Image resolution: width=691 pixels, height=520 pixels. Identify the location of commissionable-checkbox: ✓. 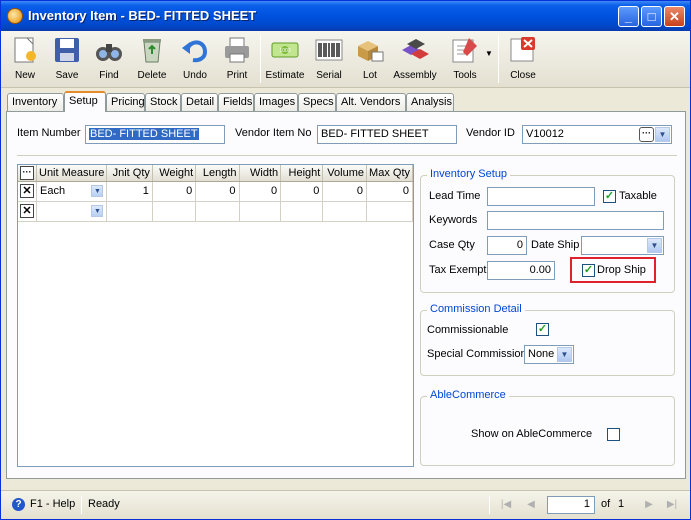
(542, 329).